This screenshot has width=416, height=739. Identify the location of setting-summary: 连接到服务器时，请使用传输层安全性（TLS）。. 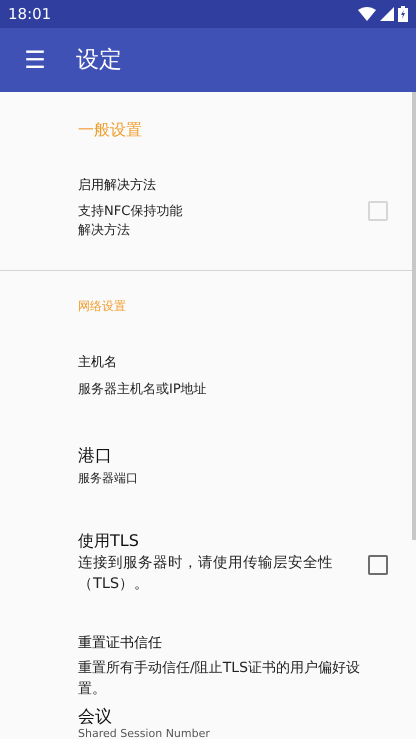
(206, 574).